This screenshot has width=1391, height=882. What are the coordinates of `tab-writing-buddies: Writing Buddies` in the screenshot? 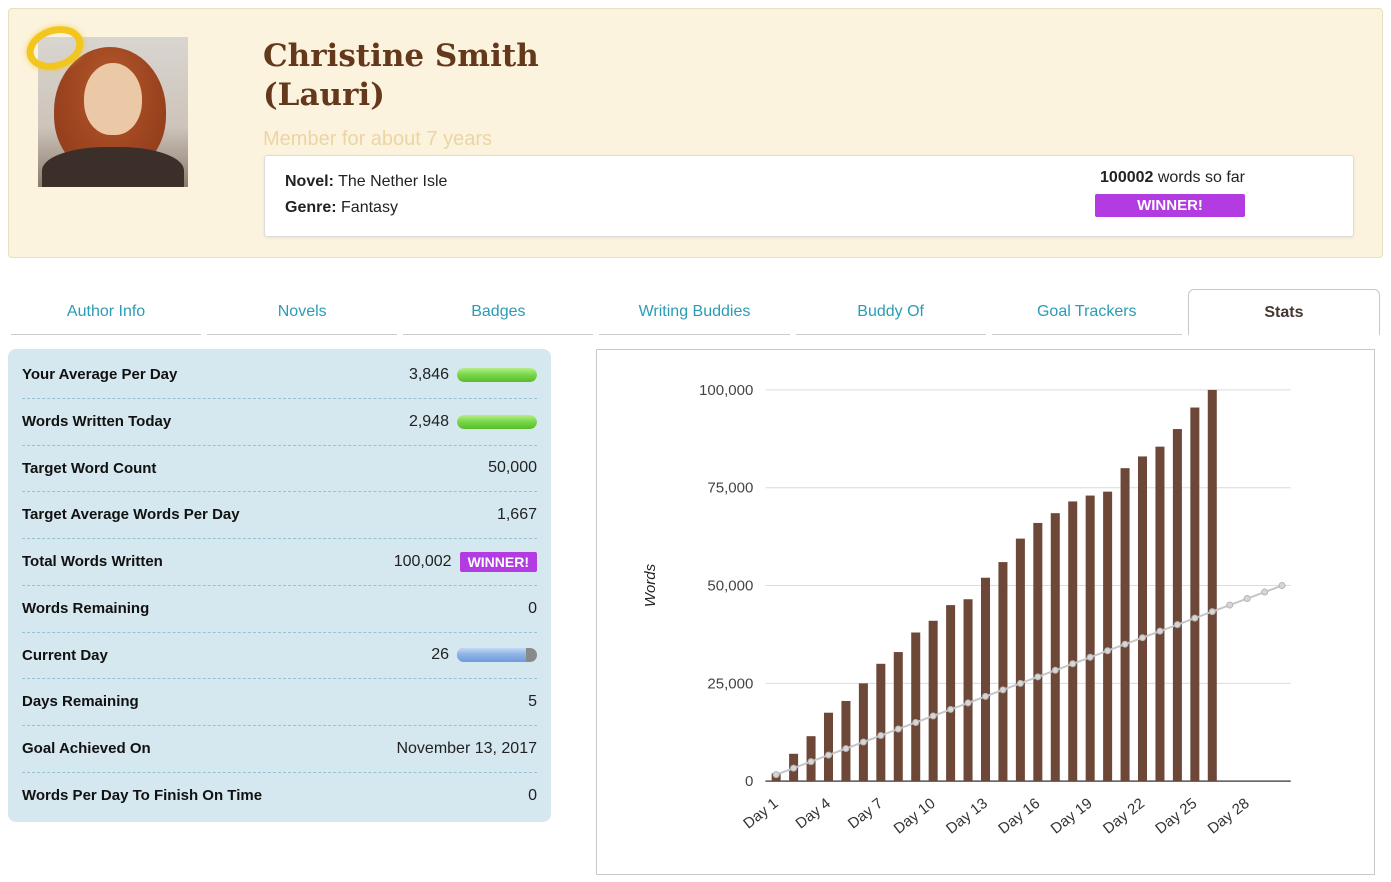 It's located at (694, 312).